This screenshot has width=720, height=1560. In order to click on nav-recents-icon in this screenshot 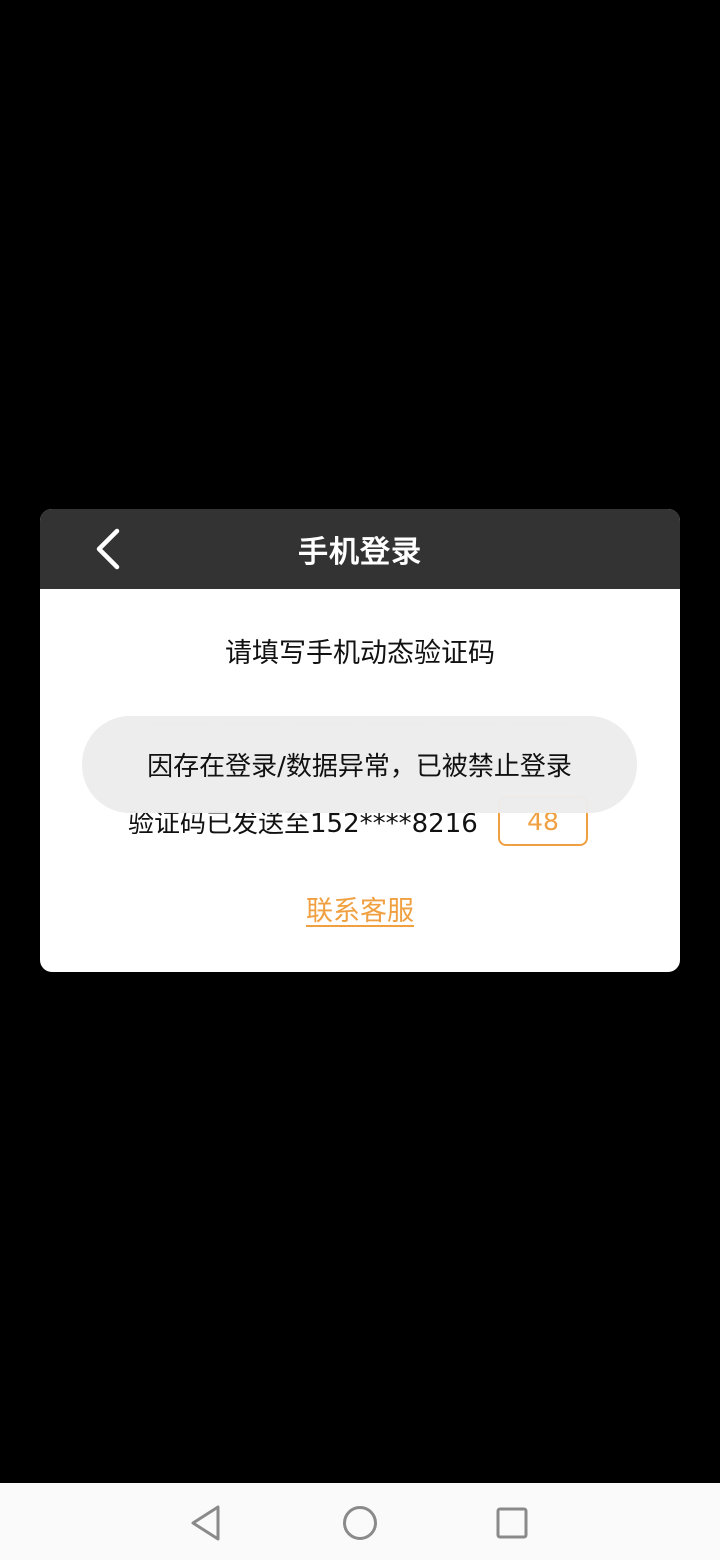, I will do `click(512, 1523)`.